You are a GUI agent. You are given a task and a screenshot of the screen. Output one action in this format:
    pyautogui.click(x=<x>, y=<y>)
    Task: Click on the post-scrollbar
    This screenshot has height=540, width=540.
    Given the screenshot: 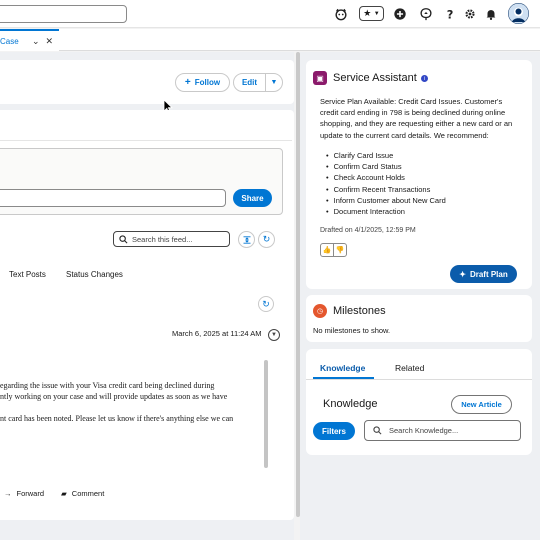 What is the action you would take?
    pyautogui.click(x=266, y=414)
    